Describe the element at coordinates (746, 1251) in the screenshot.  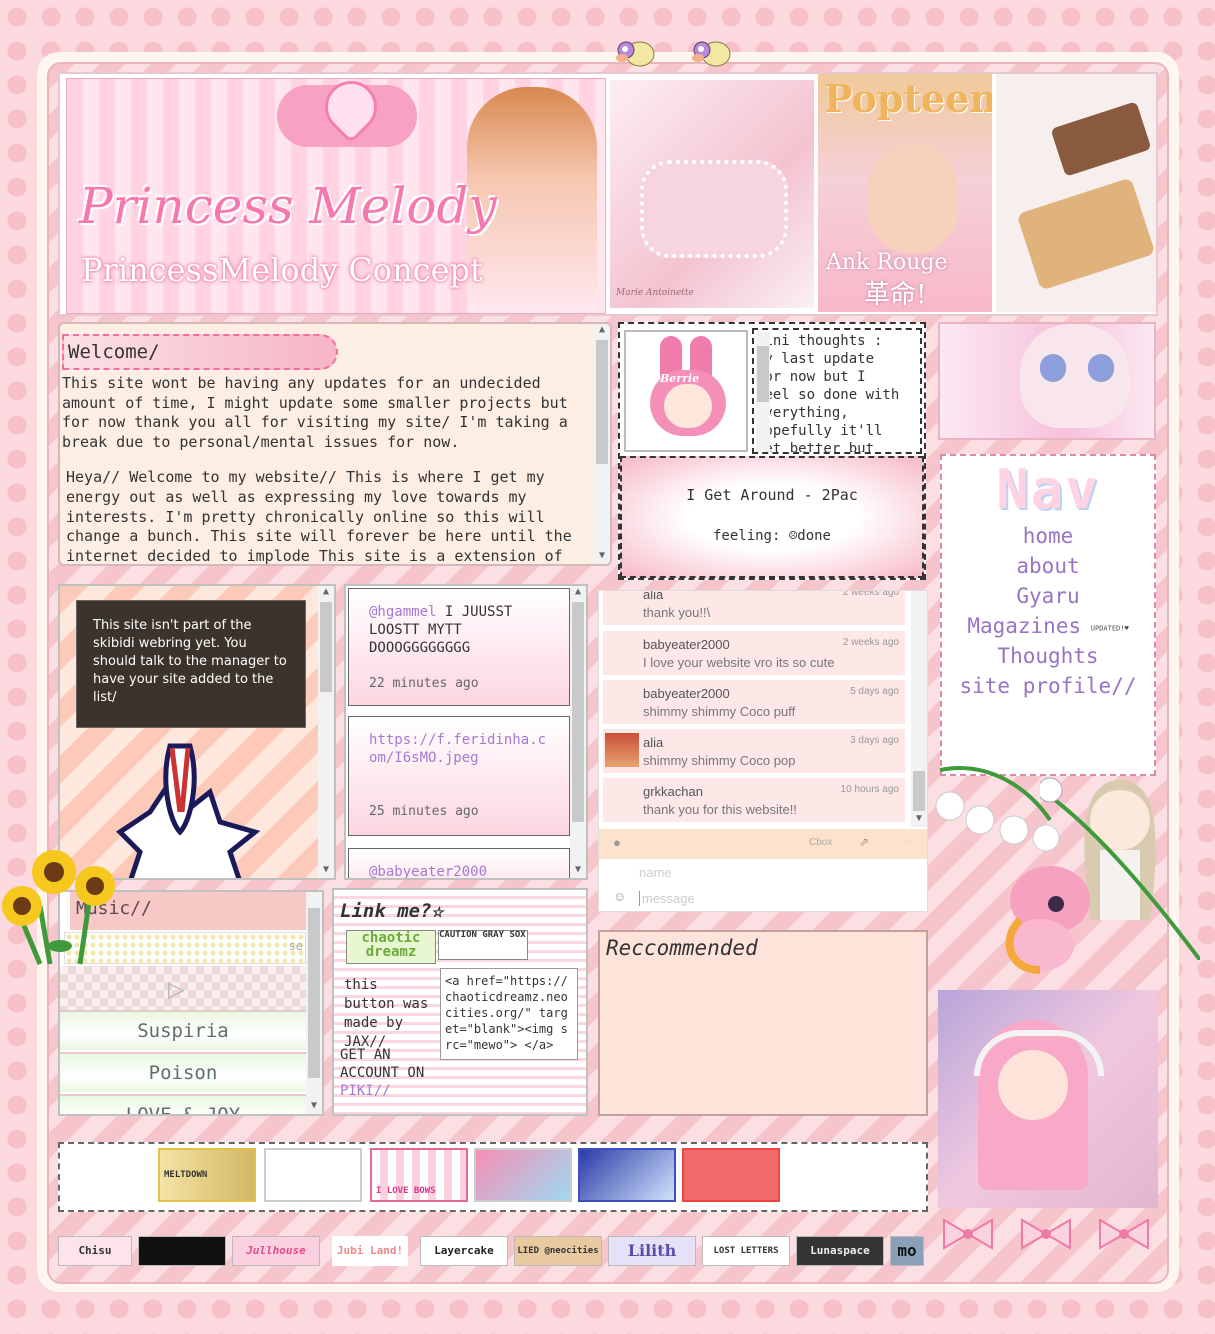
I see `site-button-lost-letters: LOST LETTERS` at that location.